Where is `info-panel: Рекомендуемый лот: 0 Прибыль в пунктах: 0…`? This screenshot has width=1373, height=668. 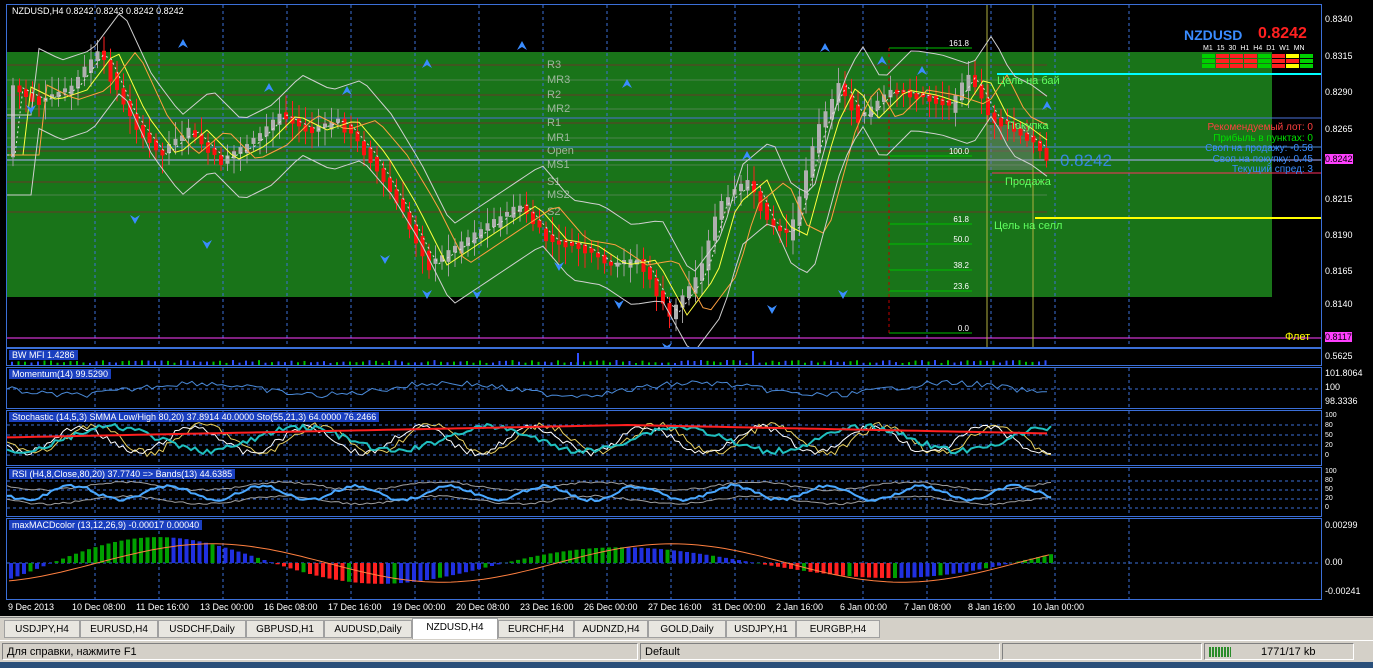
info-panel: Рекомендуемый лот: 0 Прибыль в пунктах: 0… is located at coordinates (1259, 149).